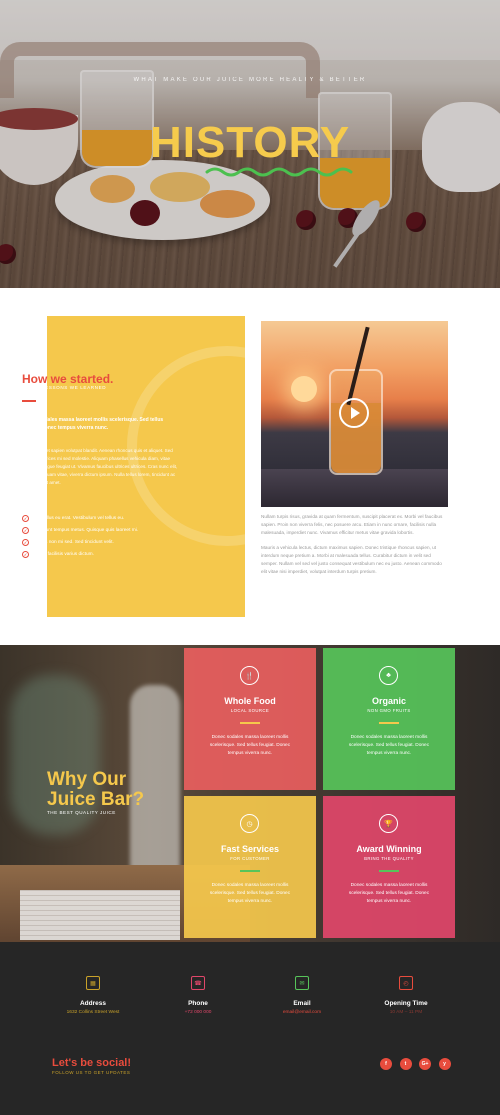 The image size is (500, 1115). I want to click on tile-title: Fast Services, so click(250, 849).